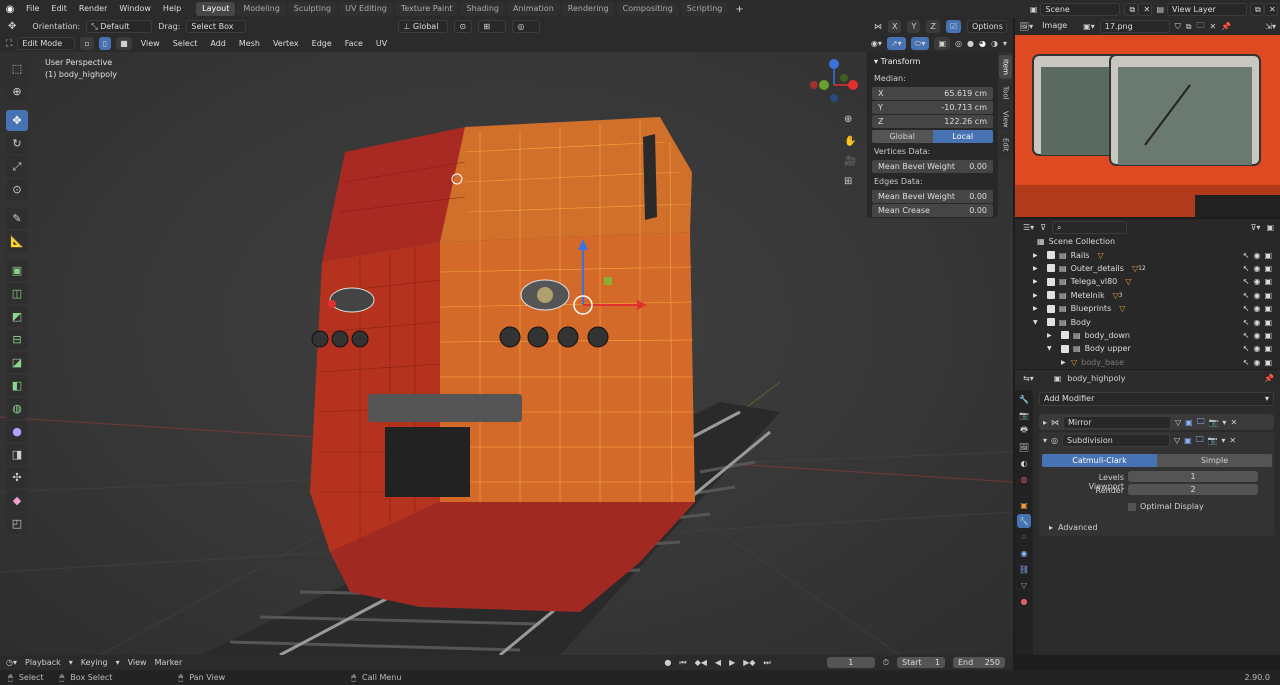 Image resolution: width=1280 pixels, height=685 pixels. What do you see at coordinates (987, 26) in the screenshot?
I see `options-dropdown: Options` at bounding box center [987, 26].